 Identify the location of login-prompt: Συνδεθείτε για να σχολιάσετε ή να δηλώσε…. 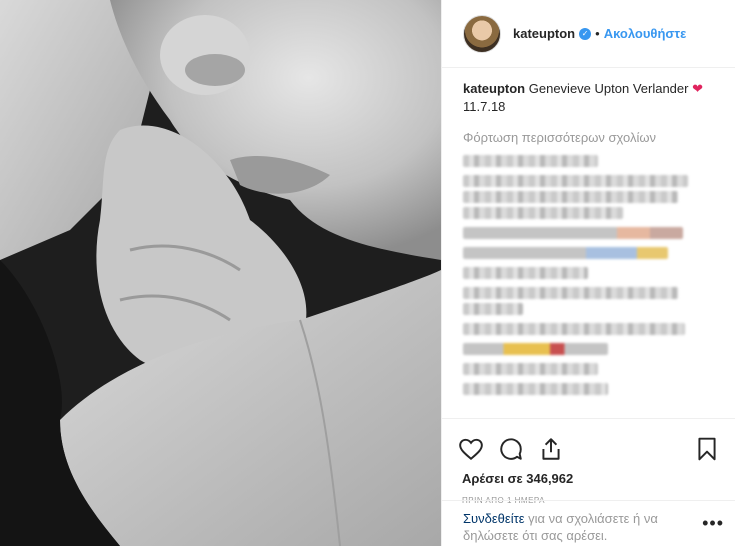
(588, 522).